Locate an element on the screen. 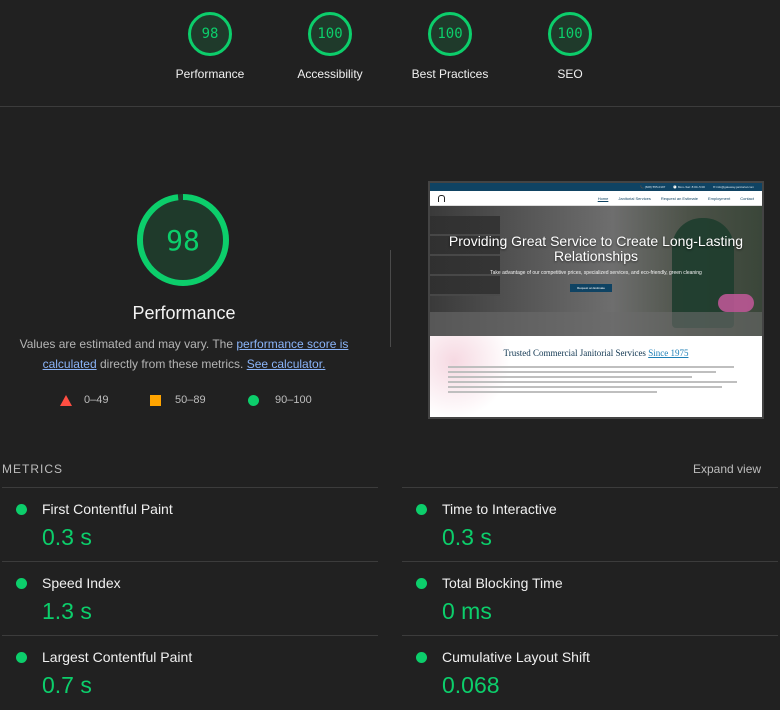 This screenshot has height=710, width=780. metric-value: 0 ms is located at coordinates (467, 611).